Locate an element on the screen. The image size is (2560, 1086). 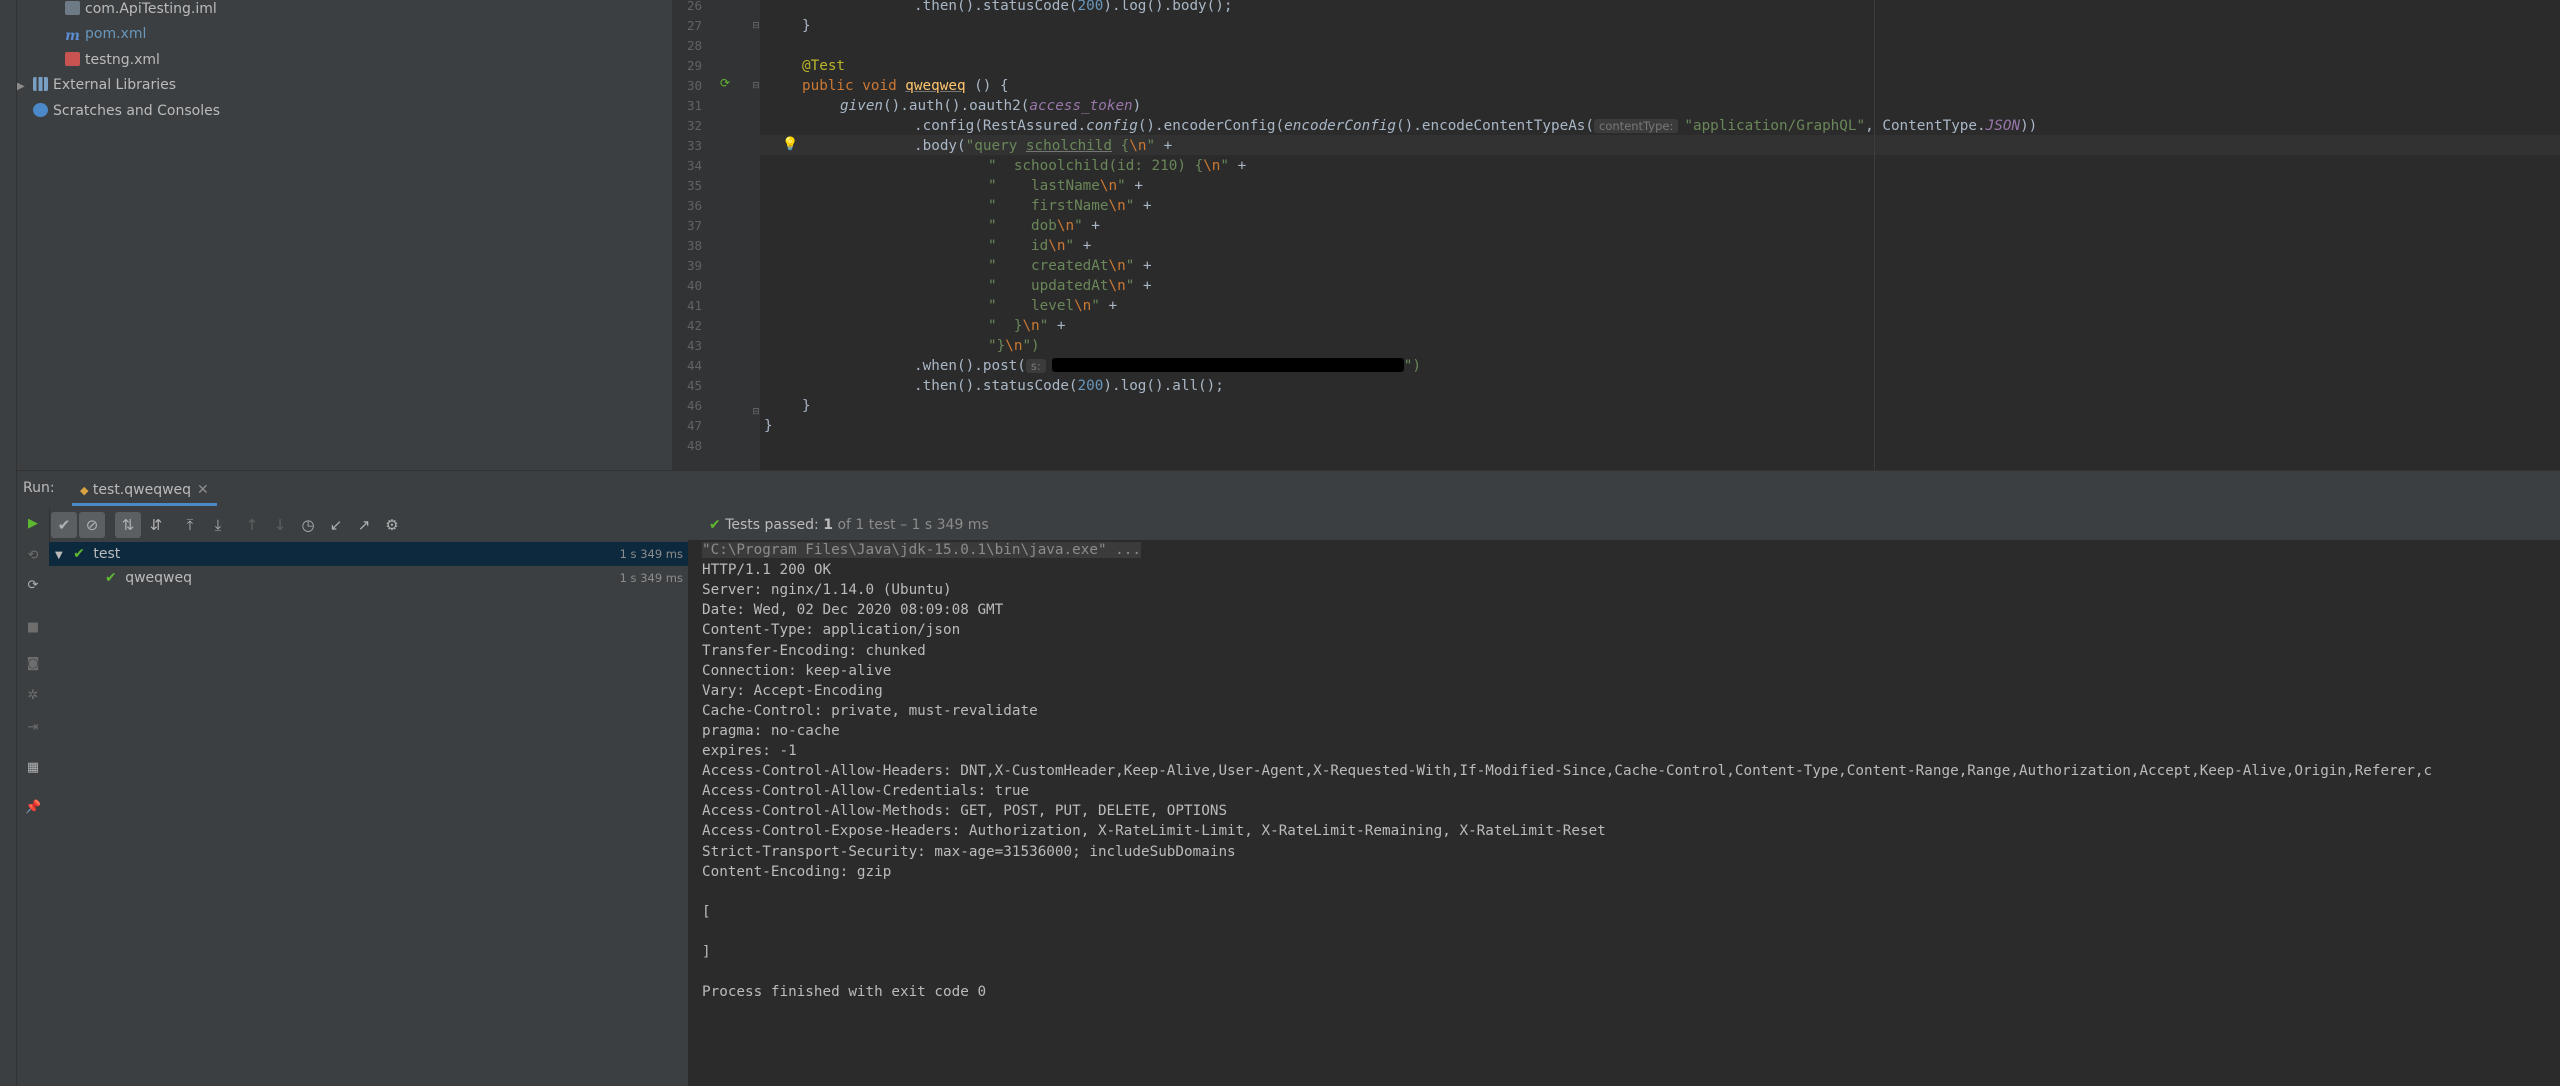
show-passed-icon: ✔ is located at coordinates (64, 525).